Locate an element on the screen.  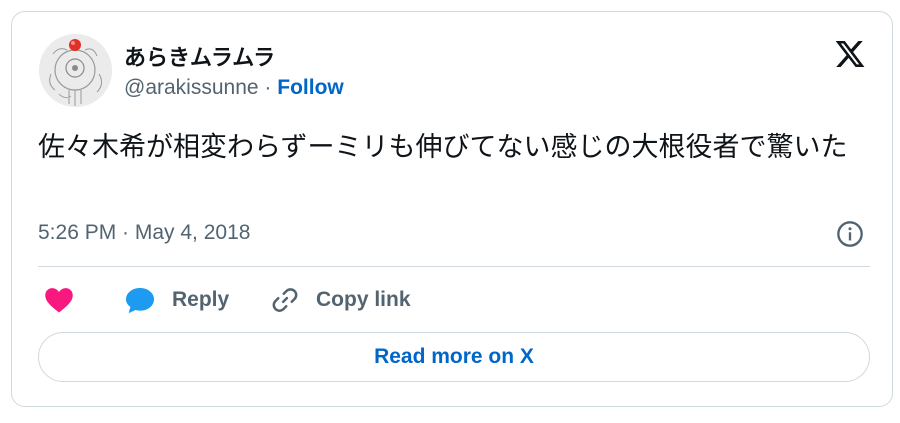
author-handle-row: @arakissunne · Follow is located at coordinates (234, 88).